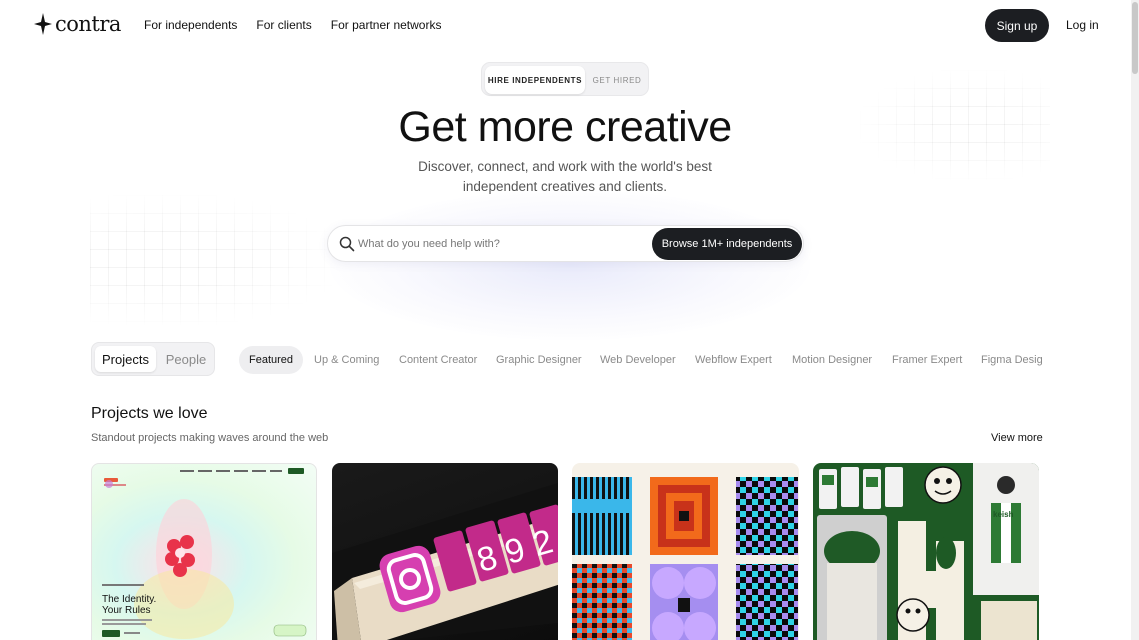 This screenshot has width=1139, height=640. I want to click on logo: contra, so click(77, 24).